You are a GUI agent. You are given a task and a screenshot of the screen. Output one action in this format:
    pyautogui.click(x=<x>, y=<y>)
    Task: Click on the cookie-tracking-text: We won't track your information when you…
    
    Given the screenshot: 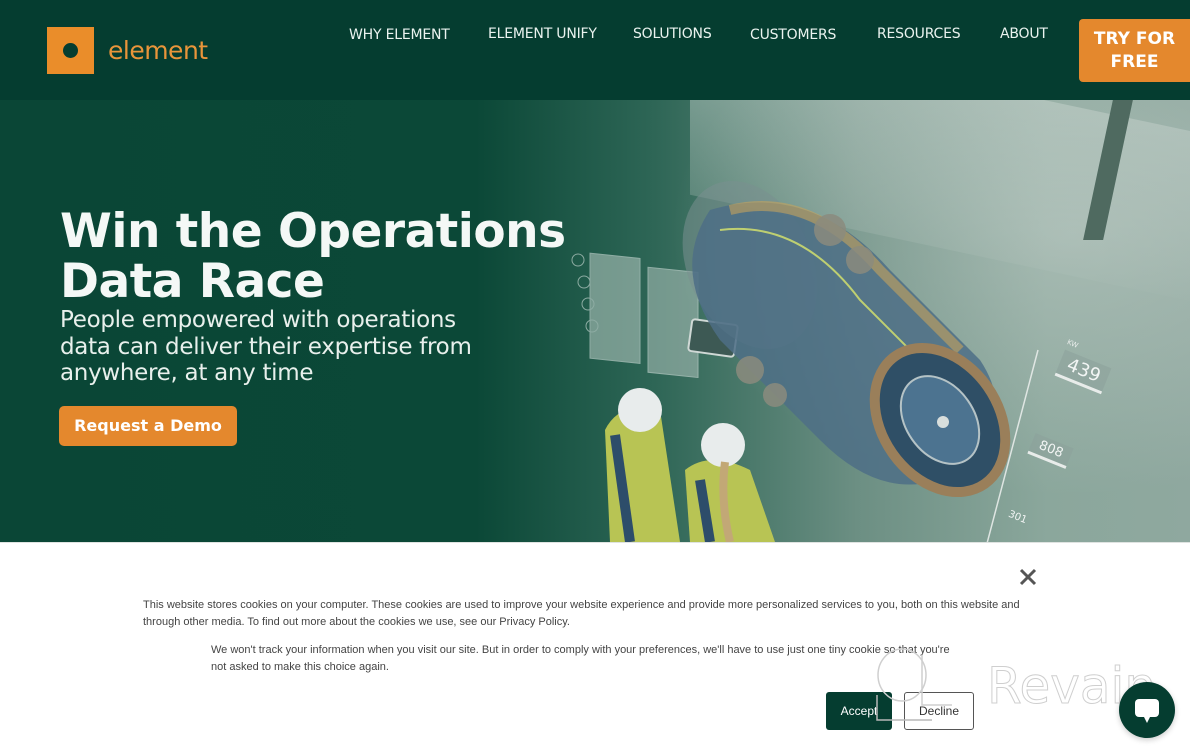 What is the action you would take?
    pyautogui.click(x=606, y=659)
    